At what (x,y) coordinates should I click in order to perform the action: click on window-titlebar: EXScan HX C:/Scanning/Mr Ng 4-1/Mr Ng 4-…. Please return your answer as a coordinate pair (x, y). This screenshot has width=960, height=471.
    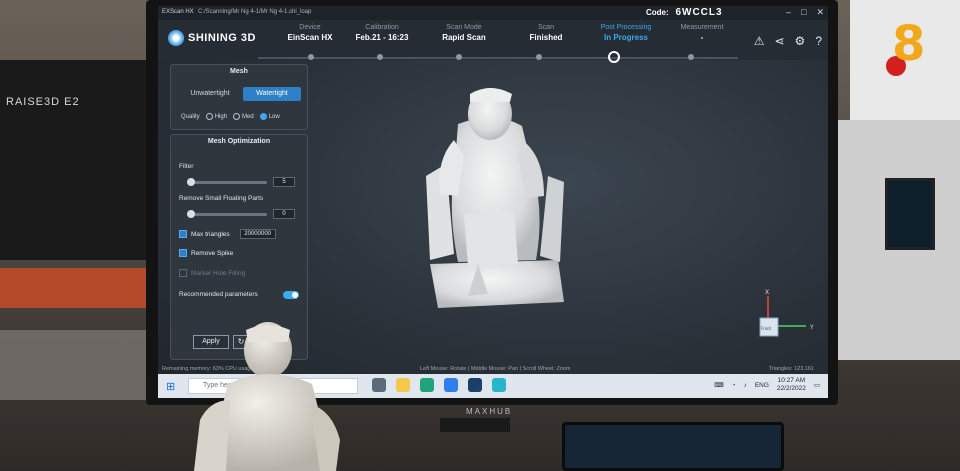
    Looking at the image, I should click on (493, 13).